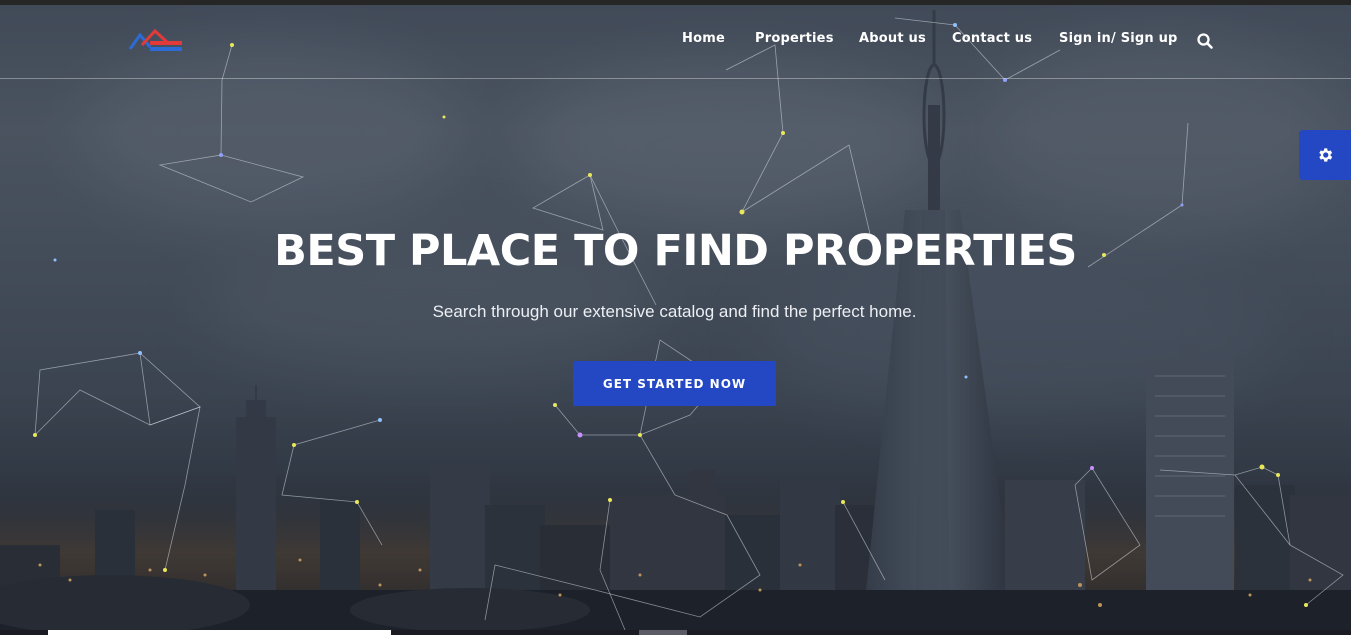 Image resolution: width=1351 pixels, height=635 pixels. What do you see at coordinates (892, 38) in the screenshot?
I see `nav-about-us: About us` at bounding box center [892, 38].